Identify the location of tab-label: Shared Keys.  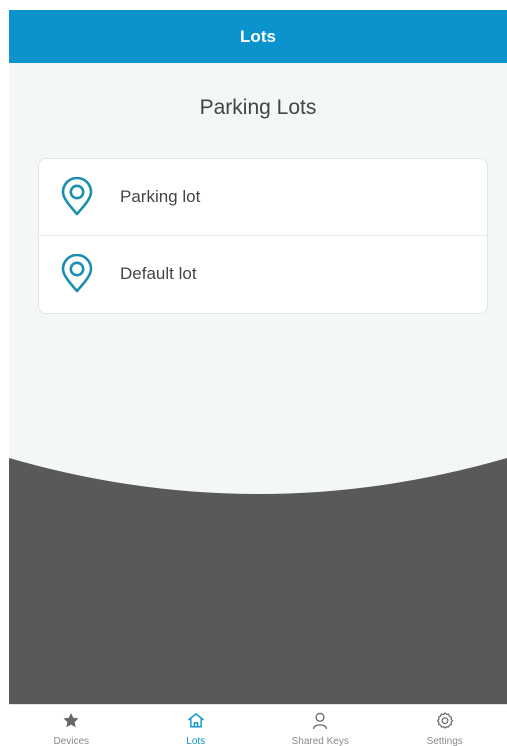
(320, 741).